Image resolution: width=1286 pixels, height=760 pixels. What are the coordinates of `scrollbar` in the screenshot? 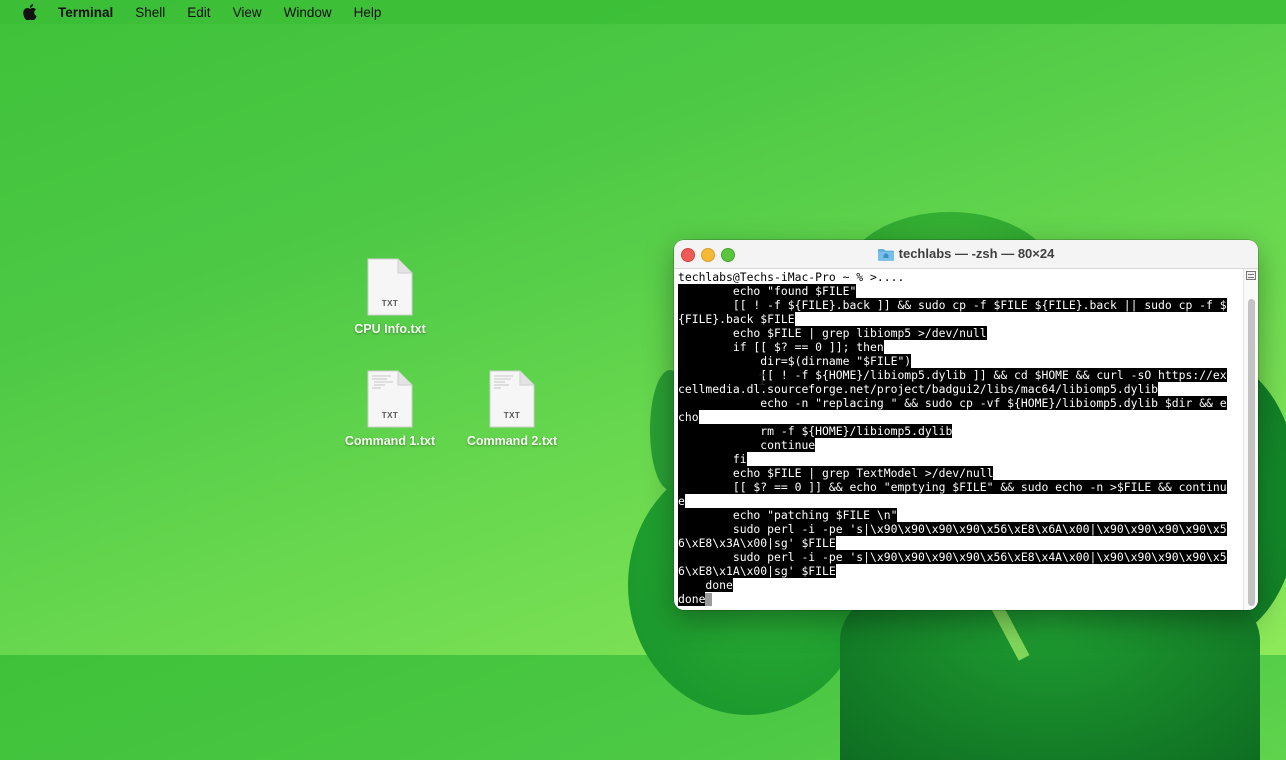 It's located at (1250, 439).